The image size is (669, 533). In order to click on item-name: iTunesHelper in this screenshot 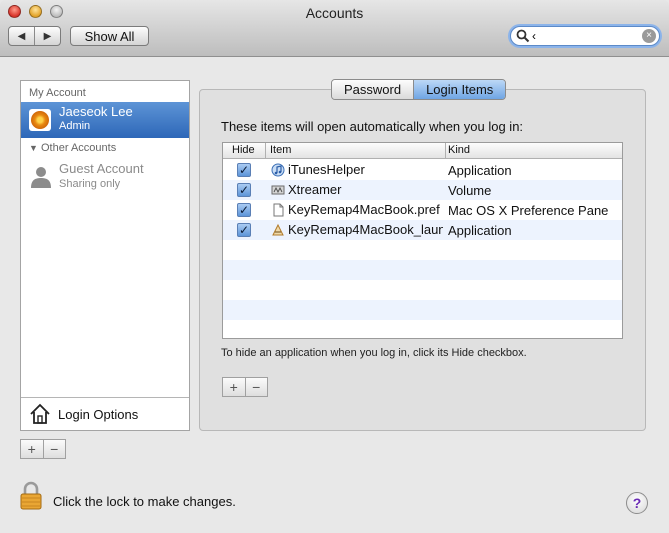, I will do `click(326, 169)`.